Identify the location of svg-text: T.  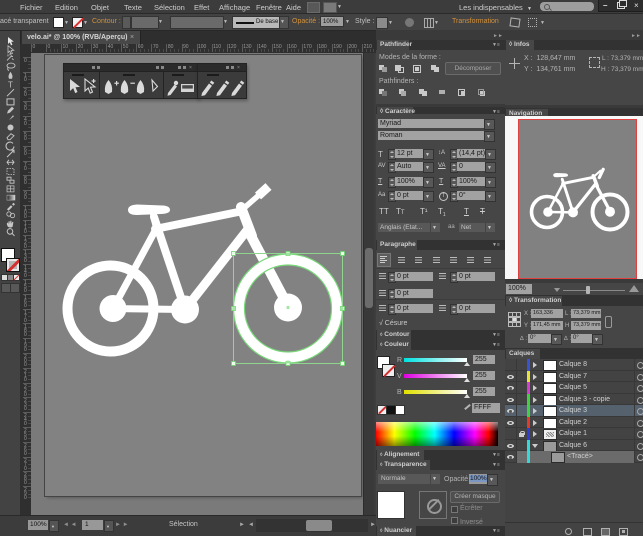
(10, 85).